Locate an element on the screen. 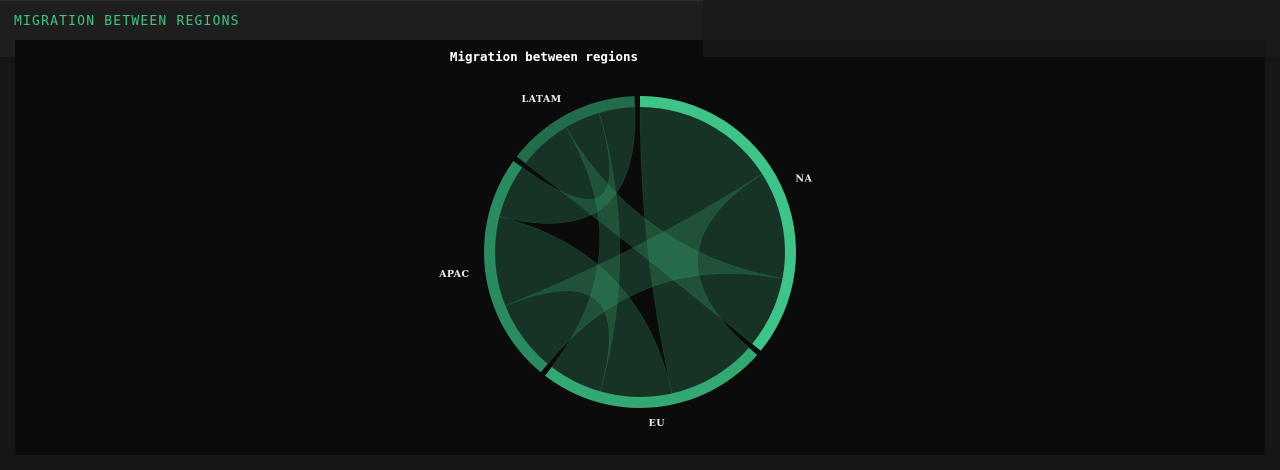 Image resolution: width=1280 pixels, height=470 pixels. group-label-na: NA is located at coordinates (803, 178).